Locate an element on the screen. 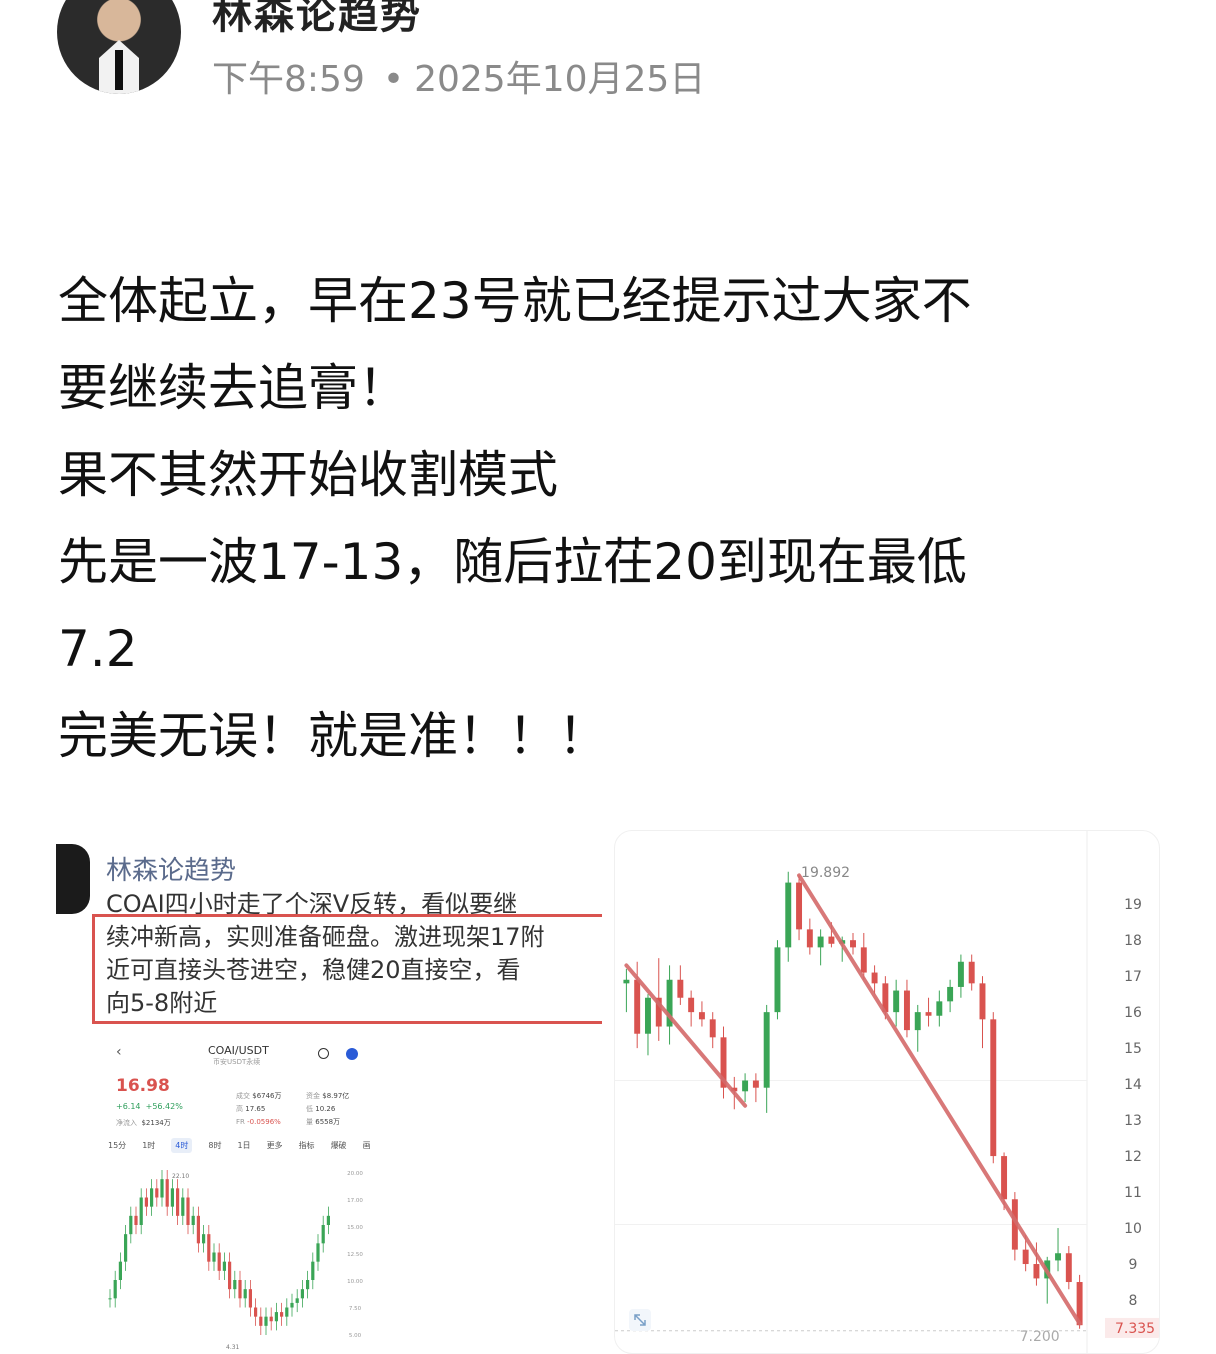  stats-col-1: 成交 $6746万 高 17.65 FR -0.0596% is located at coordinates (259, 1109).